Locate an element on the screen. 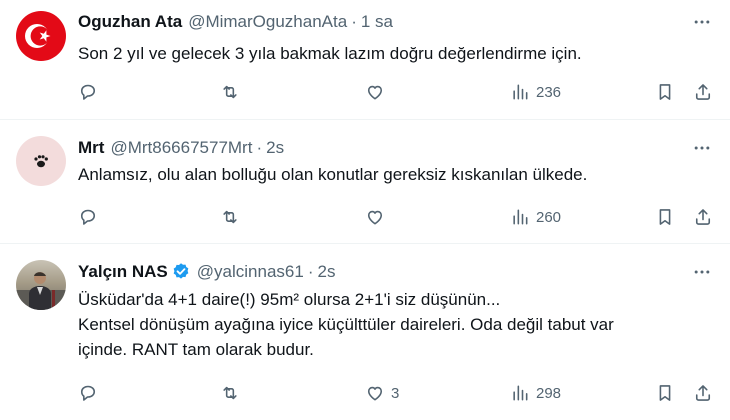 This screenshot has width=730, height=420. action-bar: 236 is located at coordinates (365, 92).